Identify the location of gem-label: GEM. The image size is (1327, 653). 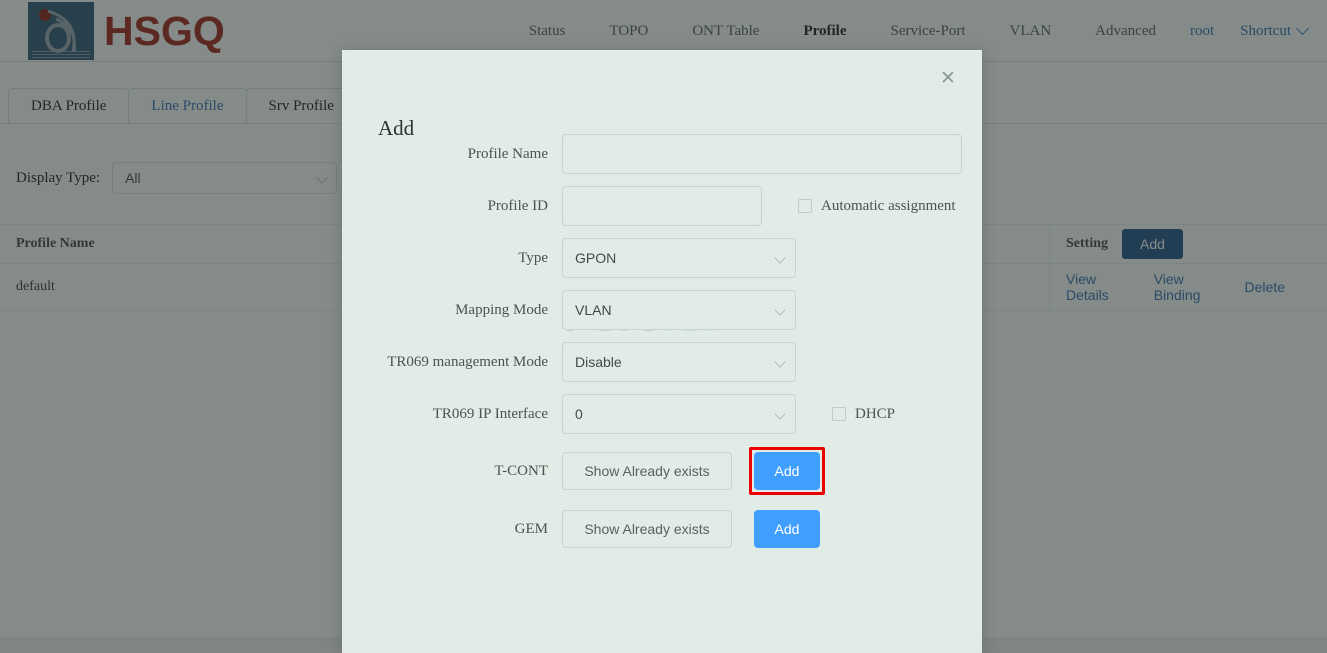
(531, 528).